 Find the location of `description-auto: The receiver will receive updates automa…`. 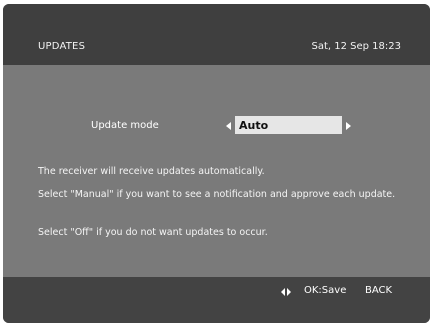

description-auto: The receiver will receive updates automa… is located at coordinates (151, 171).